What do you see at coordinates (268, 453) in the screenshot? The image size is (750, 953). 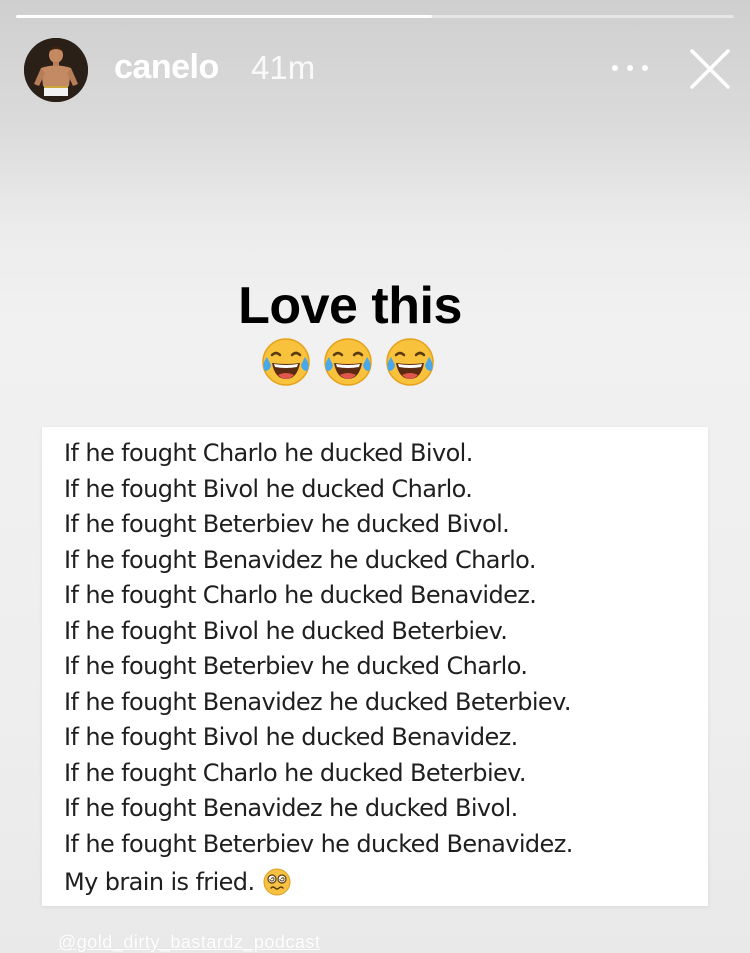 I see `post-line: If he fought Charlo he ducked Bivol.` at bounding box center [268, 453].